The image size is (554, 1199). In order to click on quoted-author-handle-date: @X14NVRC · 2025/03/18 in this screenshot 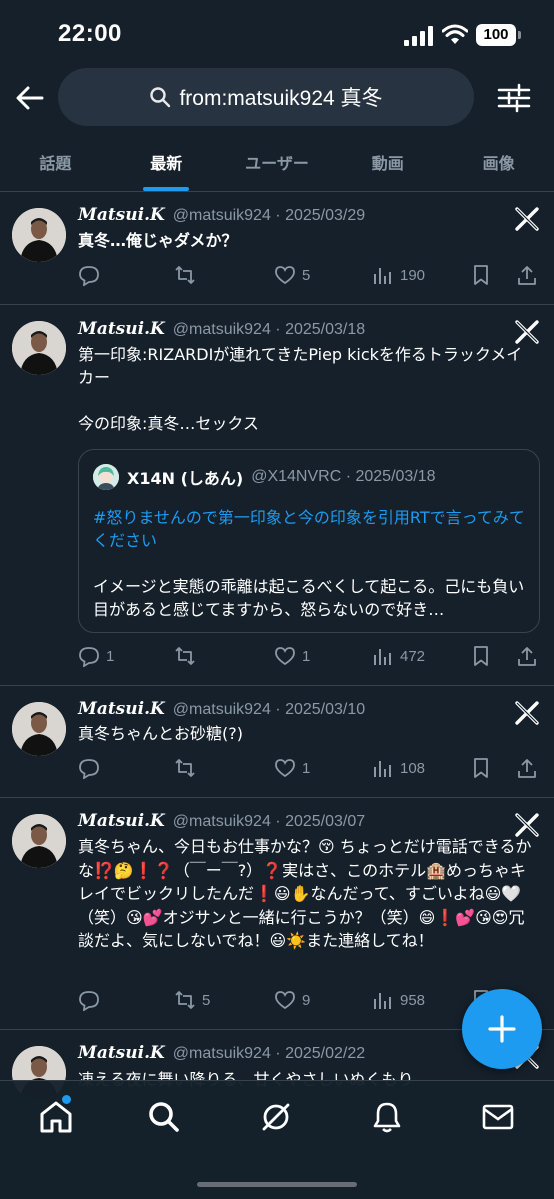, I will do `click(343, 476)`.